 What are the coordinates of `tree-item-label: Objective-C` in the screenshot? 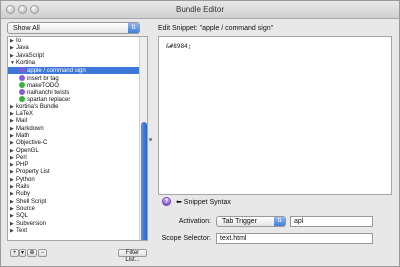 It's located at (32, 143).